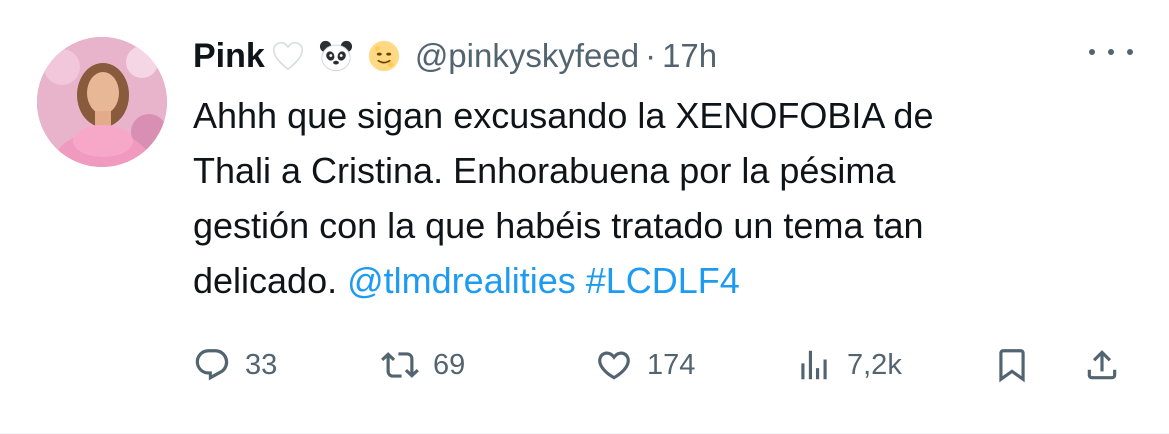 Image resolution: width=1169 pixels, height=434 pixels. What do you see at coordinates (461, 280) in the screenshot?
I see `mention-link: @tlmdrealities` at bounding box center [461, 280].